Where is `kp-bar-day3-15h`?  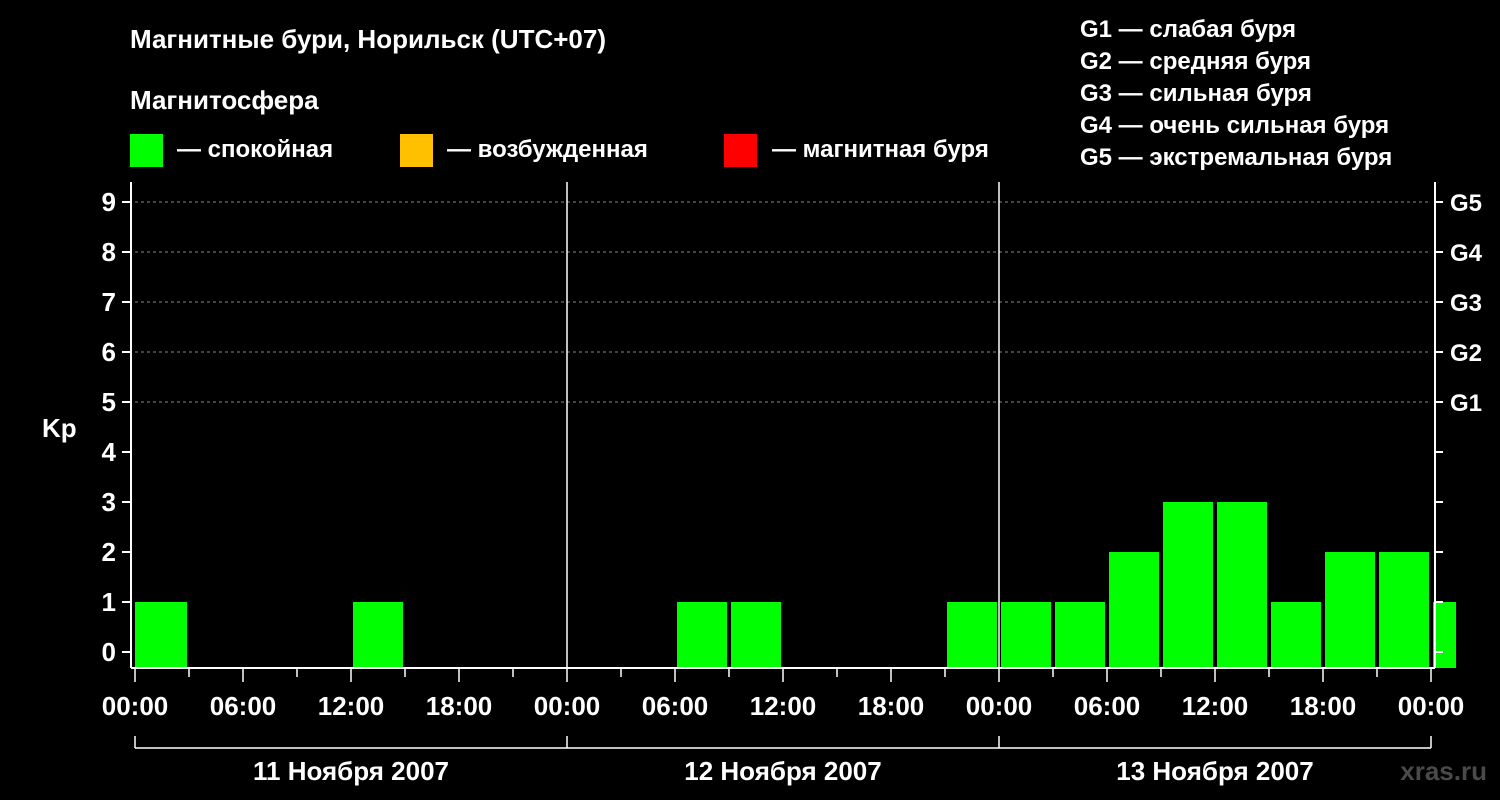 kp-bar-day3-15h is located at coordinates (1296, 635).